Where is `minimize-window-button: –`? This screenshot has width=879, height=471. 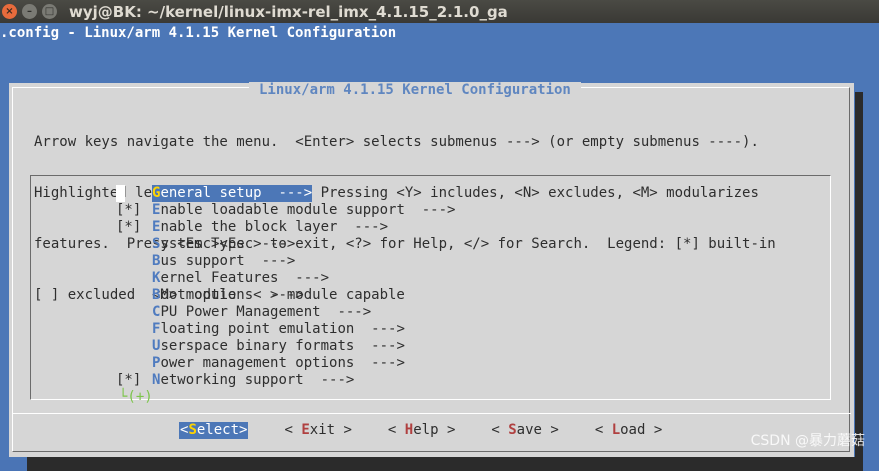 minimize-window-button: – is located at coordinates (29, 11).